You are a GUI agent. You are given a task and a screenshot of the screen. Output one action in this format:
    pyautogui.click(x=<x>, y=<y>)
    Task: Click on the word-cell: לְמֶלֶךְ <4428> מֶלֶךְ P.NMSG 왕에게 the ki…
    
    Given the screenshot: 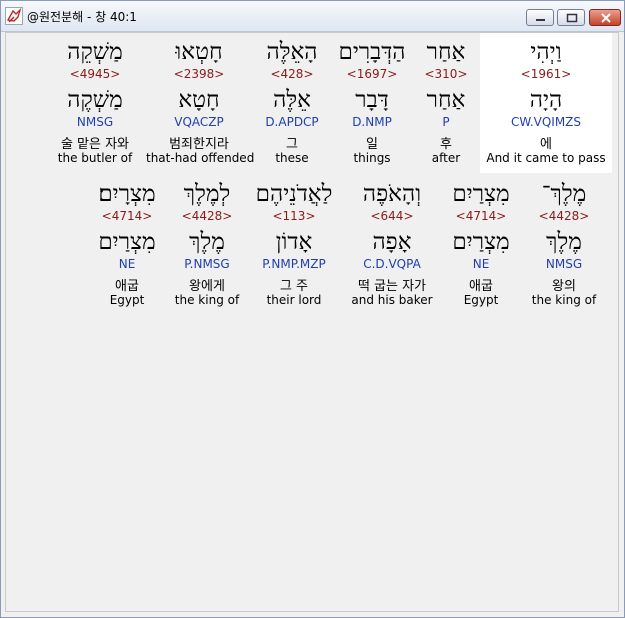 What is the action you would take?
    pyautogui.click(x=207, y=245)
    